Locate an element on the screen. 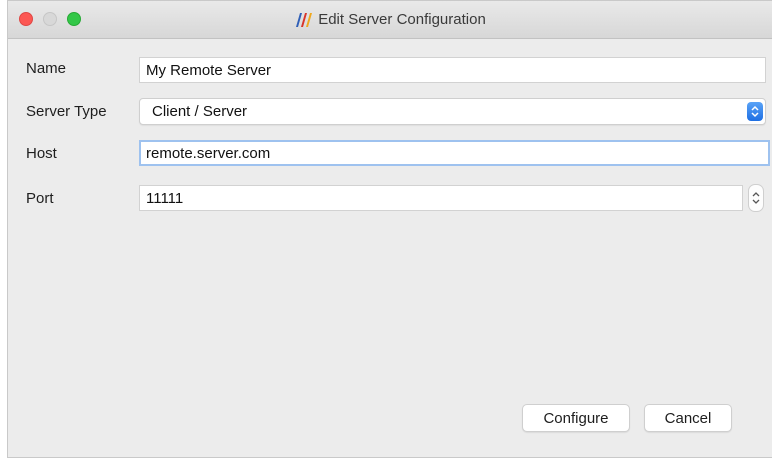 This screenshot has width=772, height=463. window-title-group: Edit Server Configuration is located at coordinates (390, 19).